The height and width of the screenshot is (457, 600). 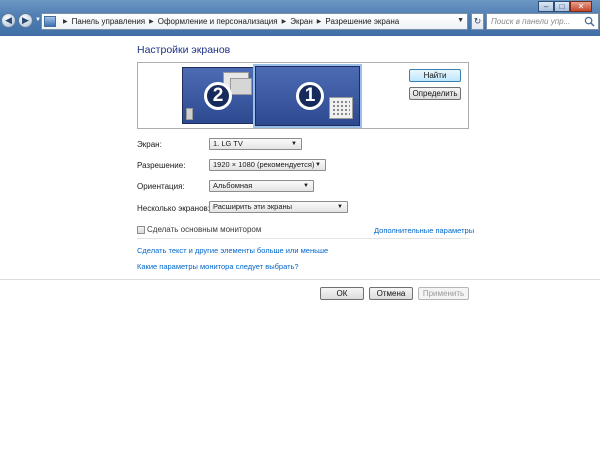 I want to click on back-button: ◀, so click(x=8, y=20).